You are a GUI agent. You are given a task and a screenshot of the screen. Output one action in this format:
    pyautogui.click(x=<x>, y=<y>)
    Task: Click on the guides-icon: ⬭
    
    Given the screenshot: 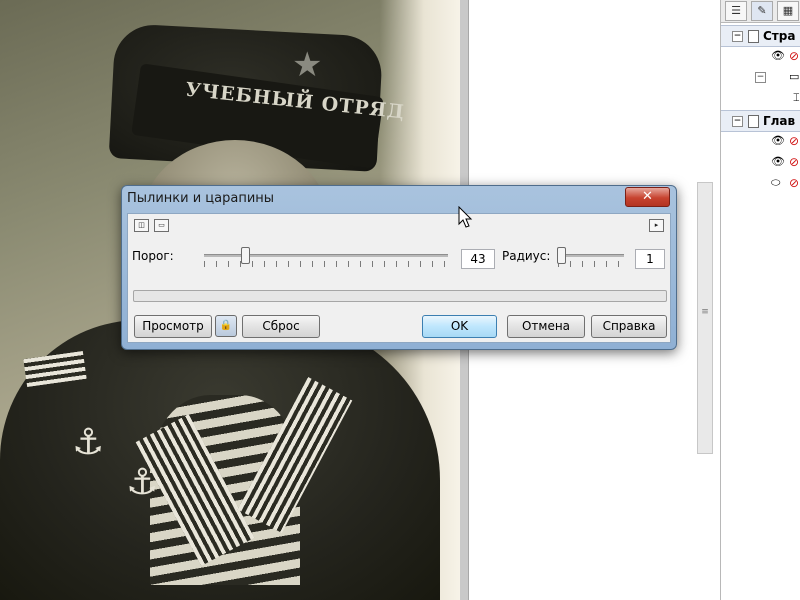 What is the action you would take?
    pyautogui.click(x=775, y=183)
    